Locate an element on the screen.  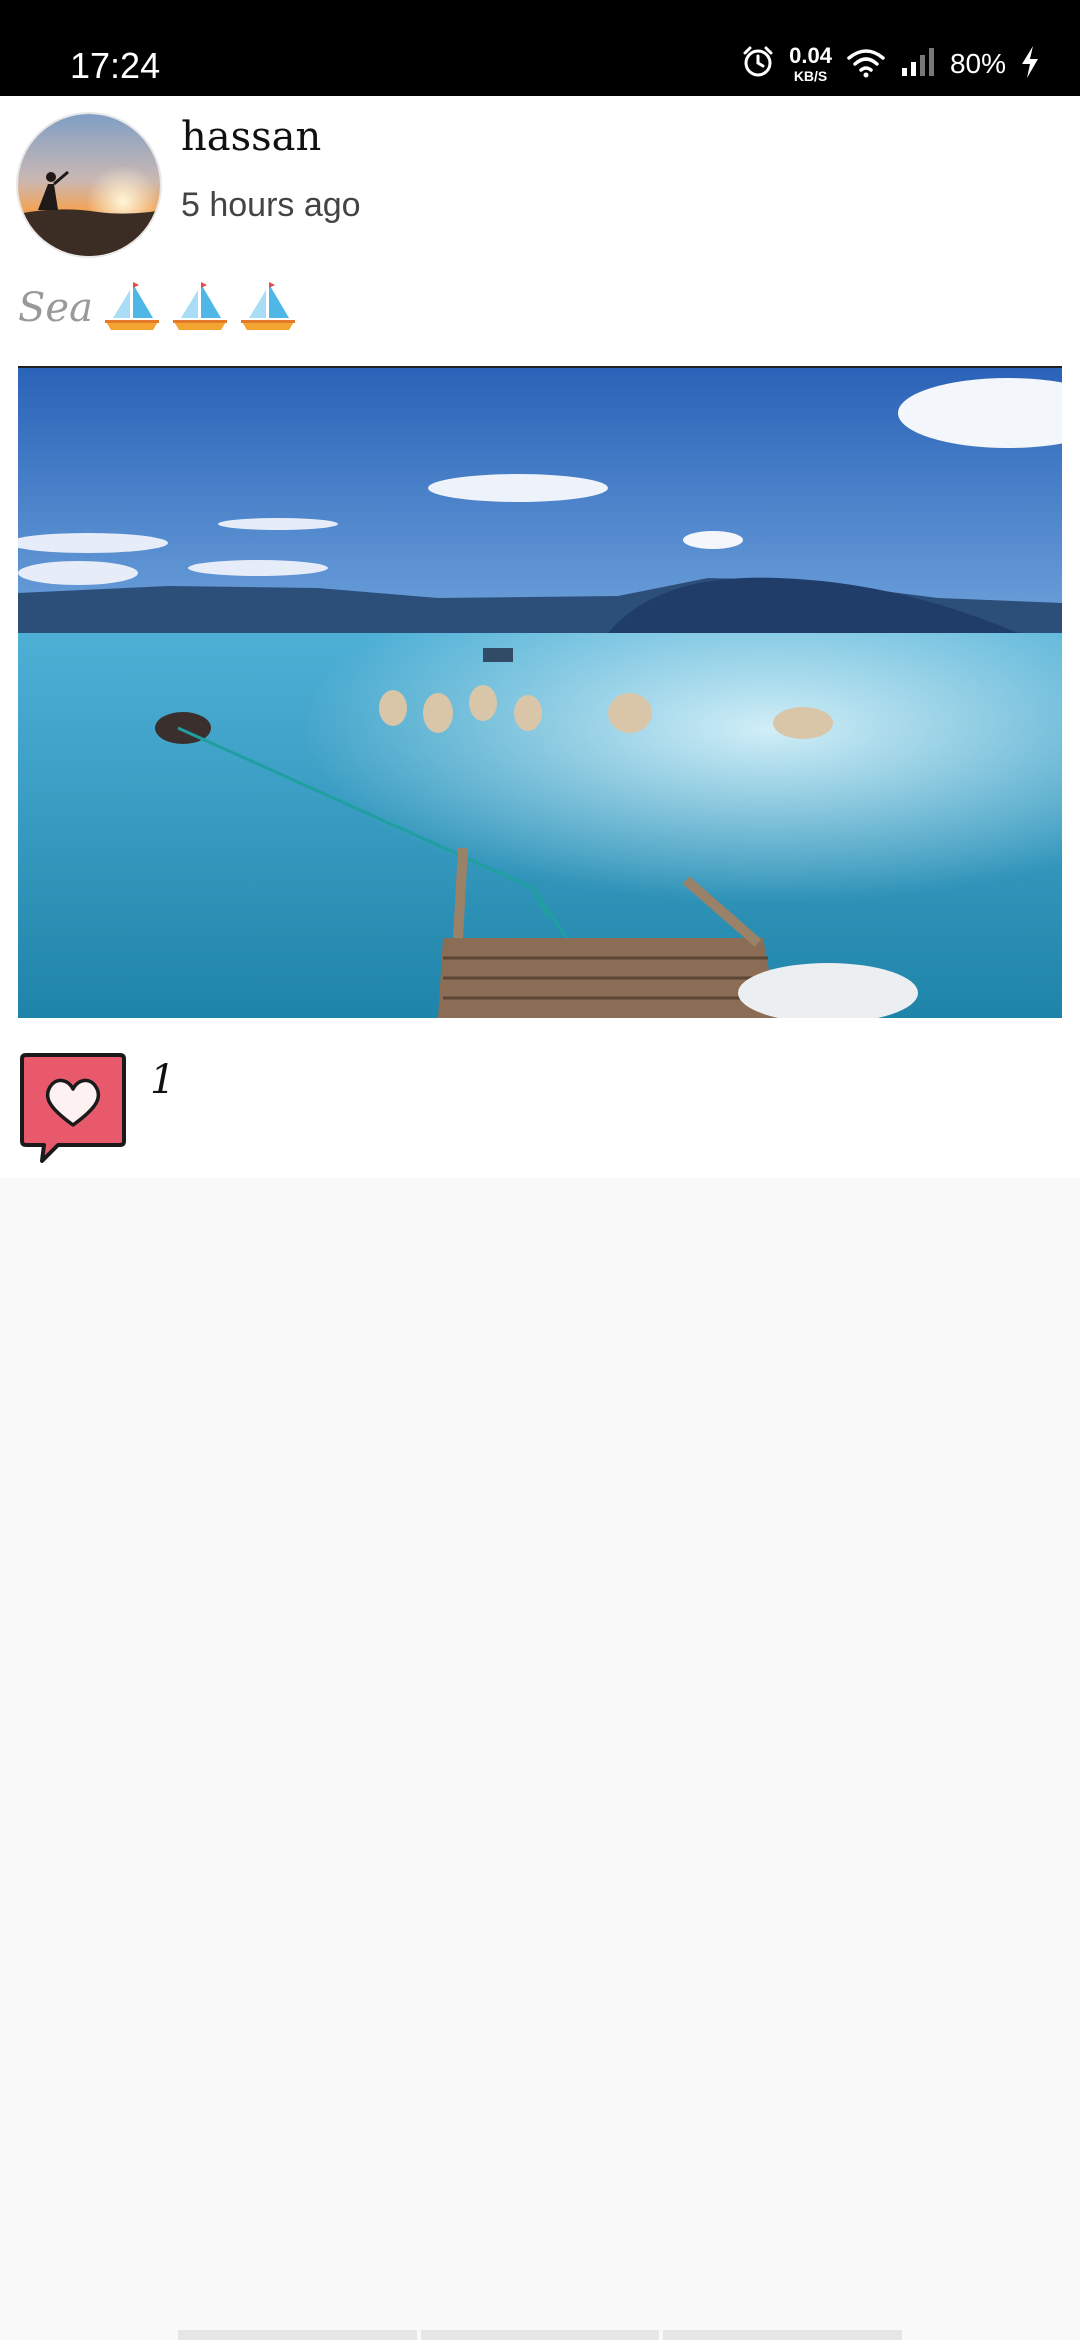
like-count: 1 is located at coordinates (163, 1080).